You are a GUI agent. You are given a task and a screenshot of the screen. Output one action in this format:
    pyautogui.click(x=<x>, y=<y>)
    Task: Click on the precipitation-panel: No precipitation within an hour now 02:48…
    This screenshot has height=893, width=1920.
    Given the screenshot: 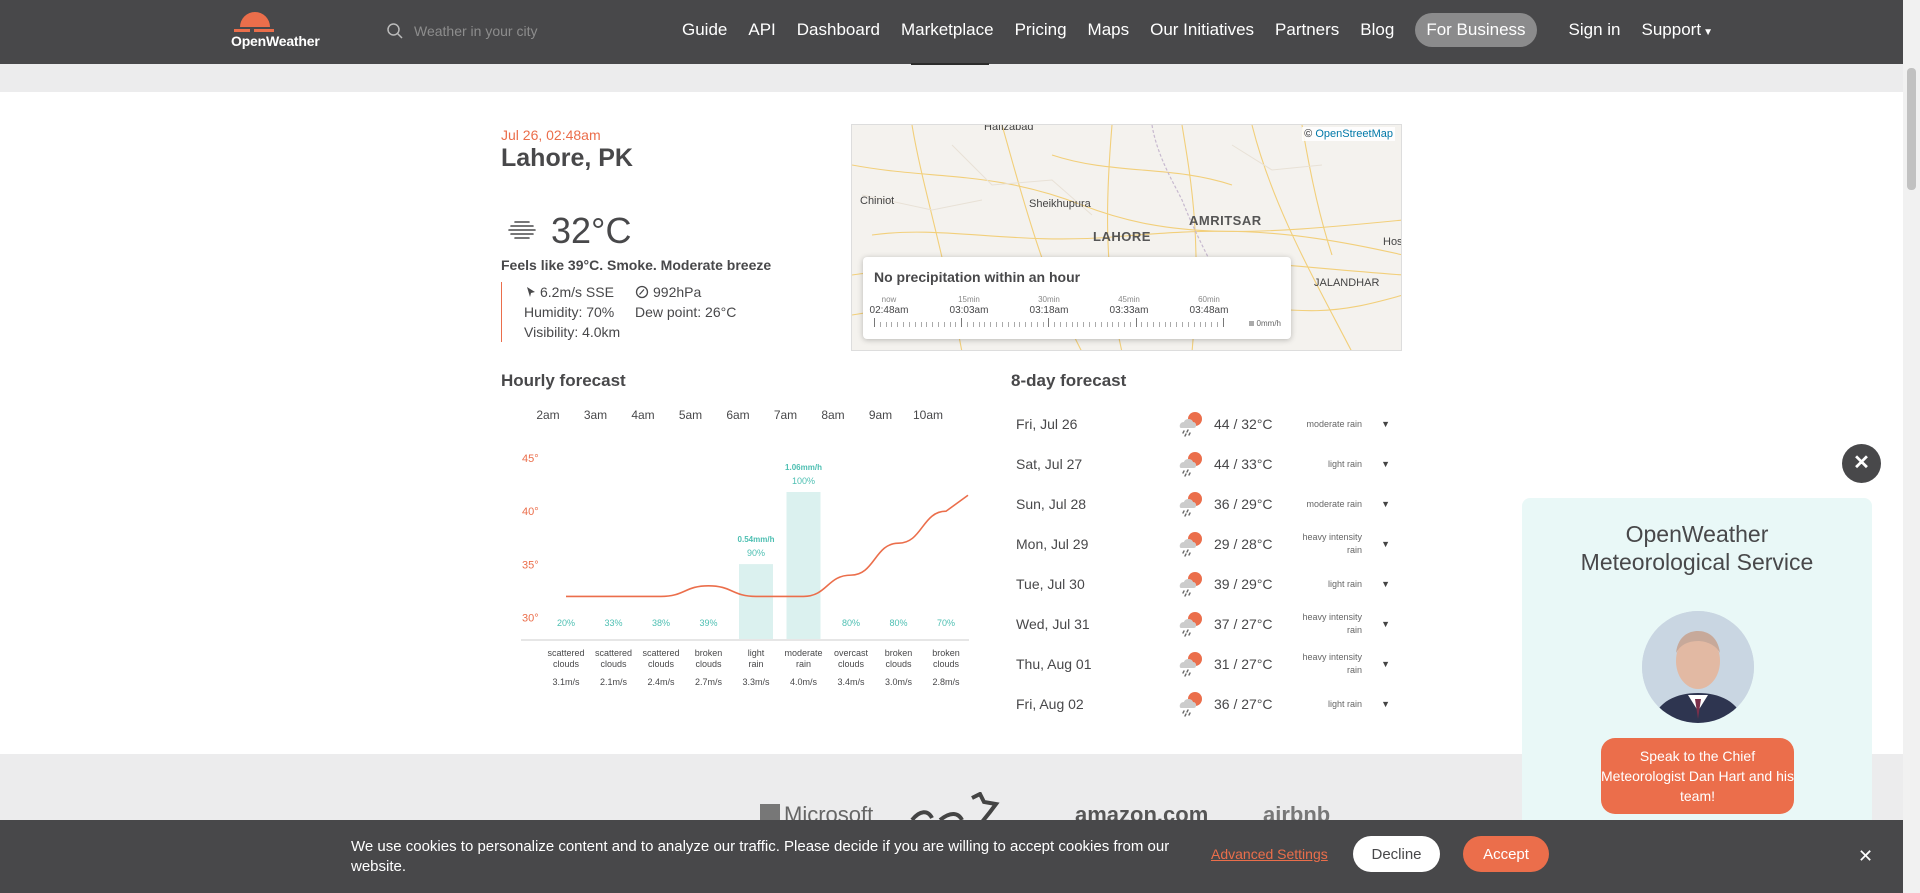 What is the action you would take?
    pyautogui.click(x=1077, y=298)
    